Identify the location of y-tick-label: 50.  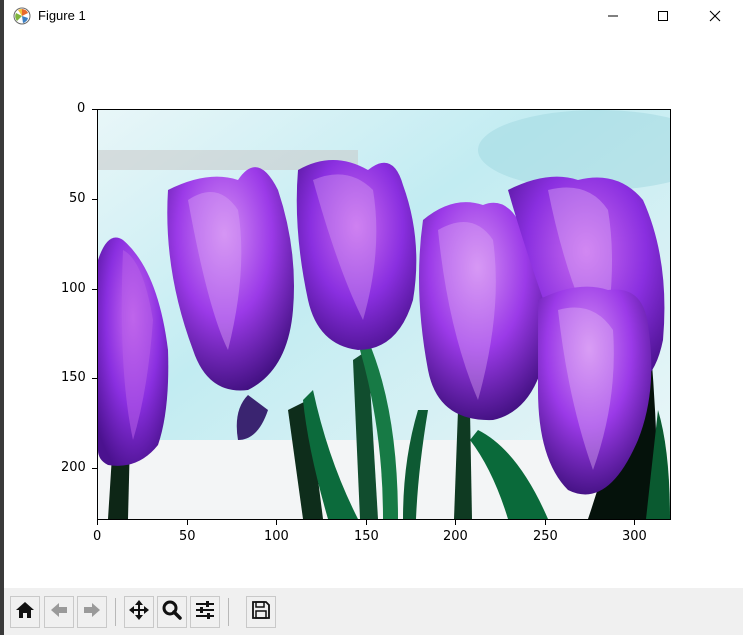
(77, 198).